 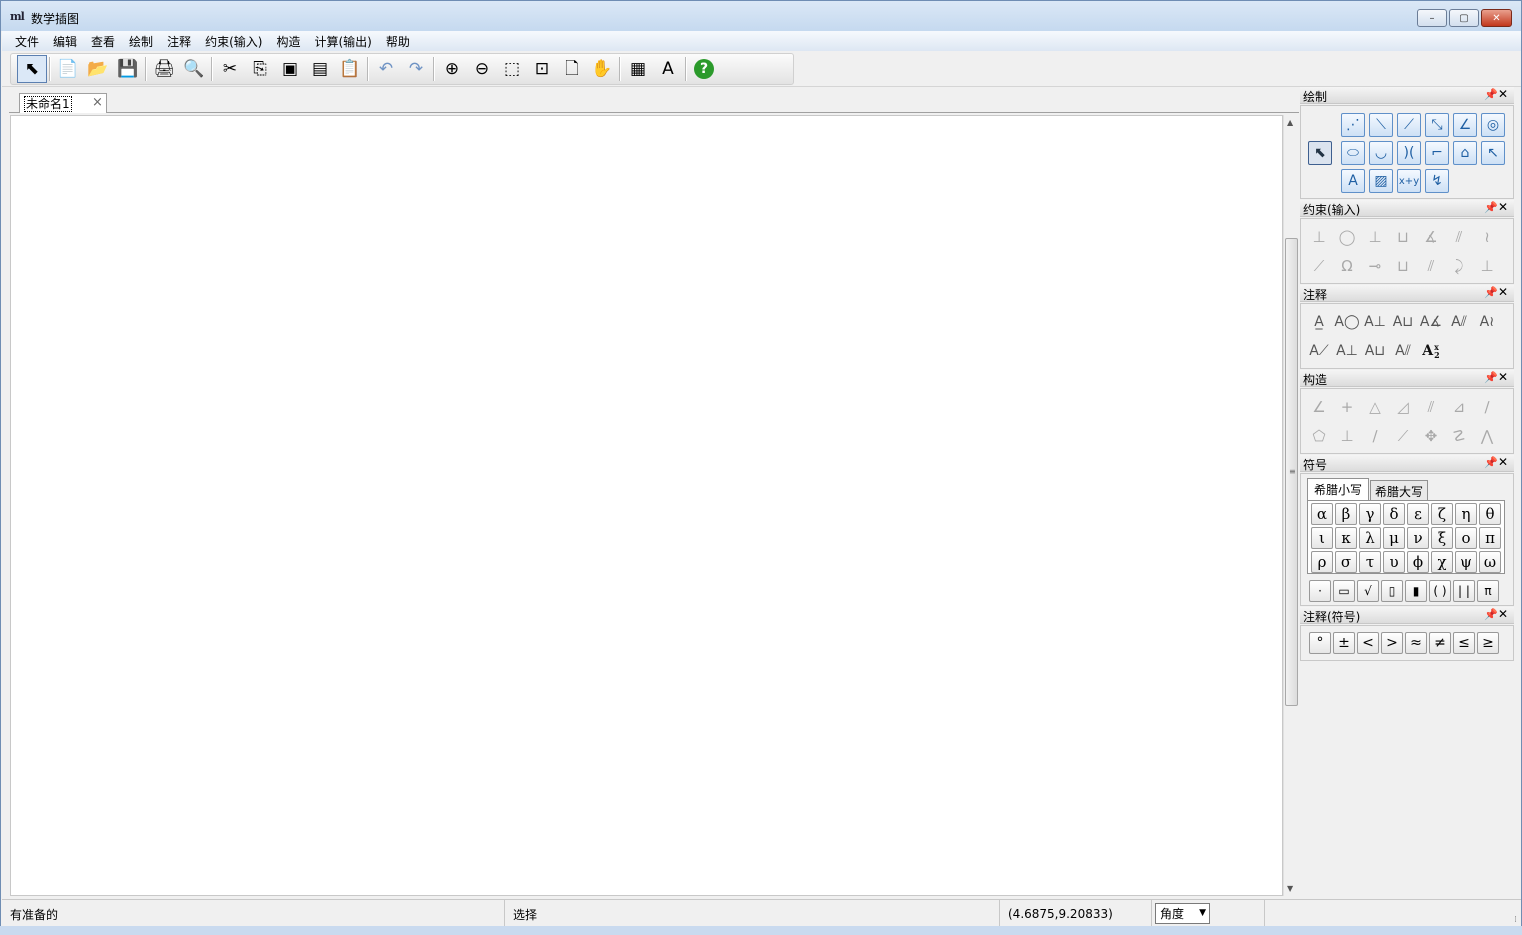 What do you see at coordinates (68, 69) in the screenshot?
I see `new-file-button: 📄` at bounding box center [68, 69].